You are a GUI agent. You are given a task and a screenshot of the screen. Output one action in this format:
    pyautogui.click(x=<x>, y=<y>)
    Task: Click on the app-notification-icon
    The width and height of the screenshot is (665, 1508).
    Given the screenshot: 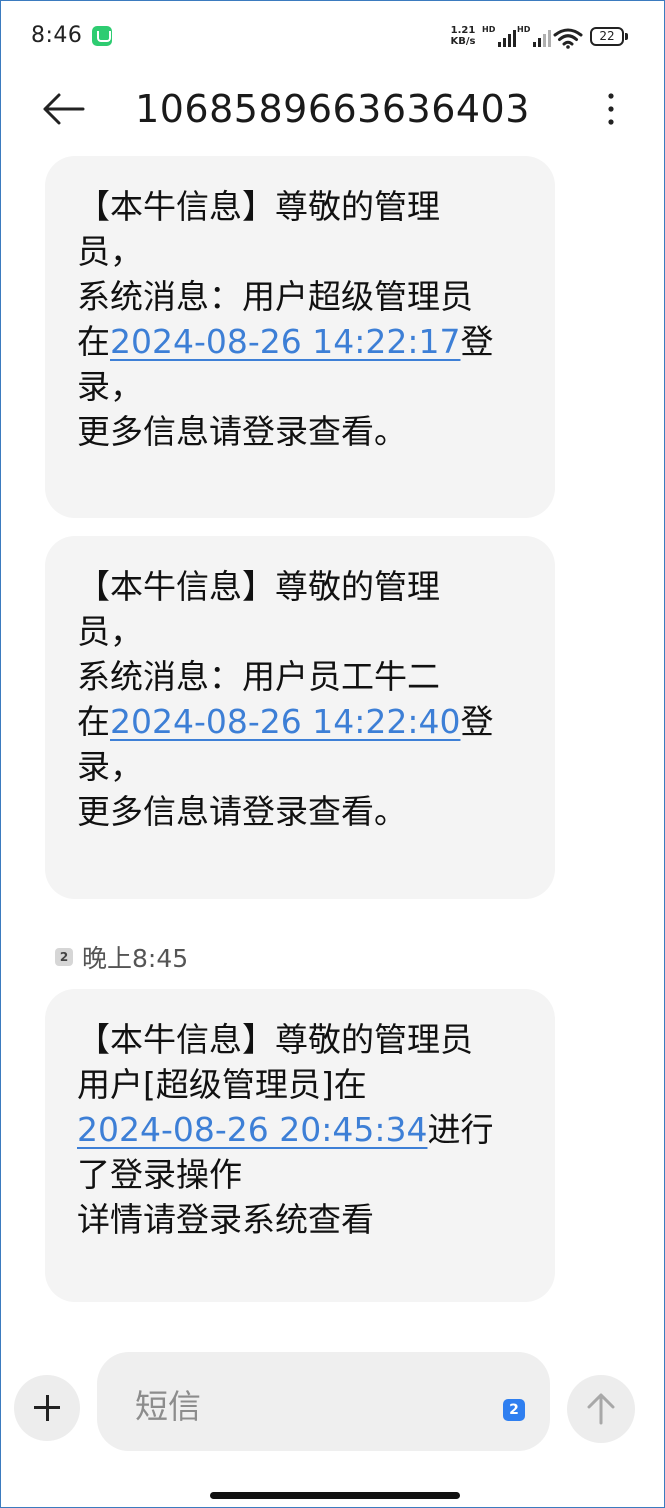 What is the action you would take?
    pyautogui.click(x=102, y=36)
    